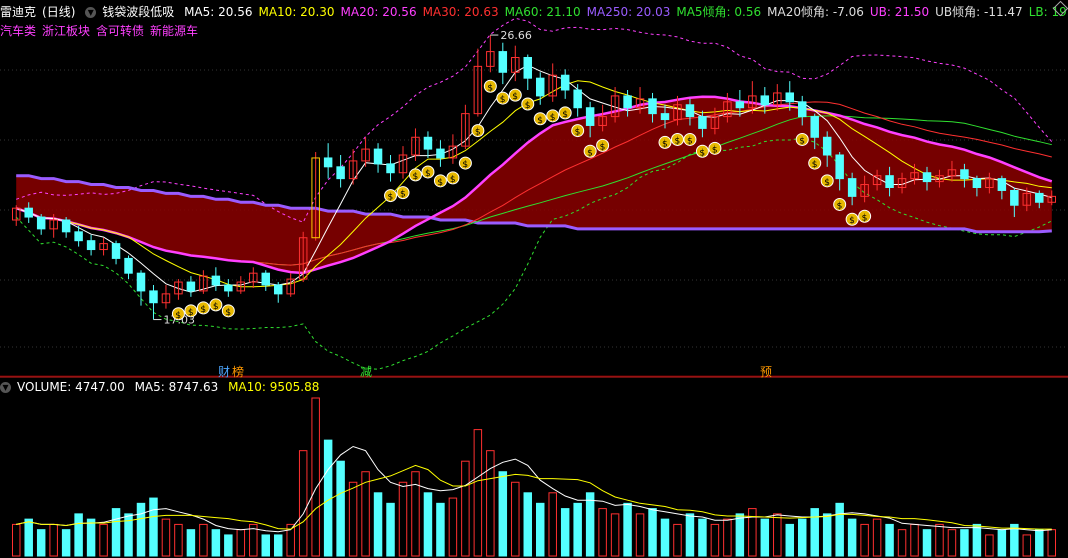  What do you see at coordinates (366, 371) in the screenshot?
I see `marker-jian: 减` at bounding box center [366, 371].